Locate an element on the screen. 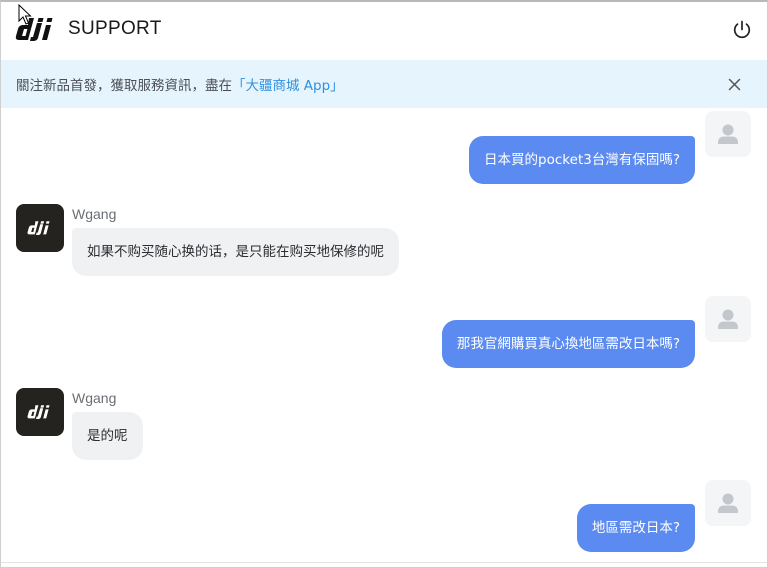  brand: SUPPORT is located at coordinates (88, 29).